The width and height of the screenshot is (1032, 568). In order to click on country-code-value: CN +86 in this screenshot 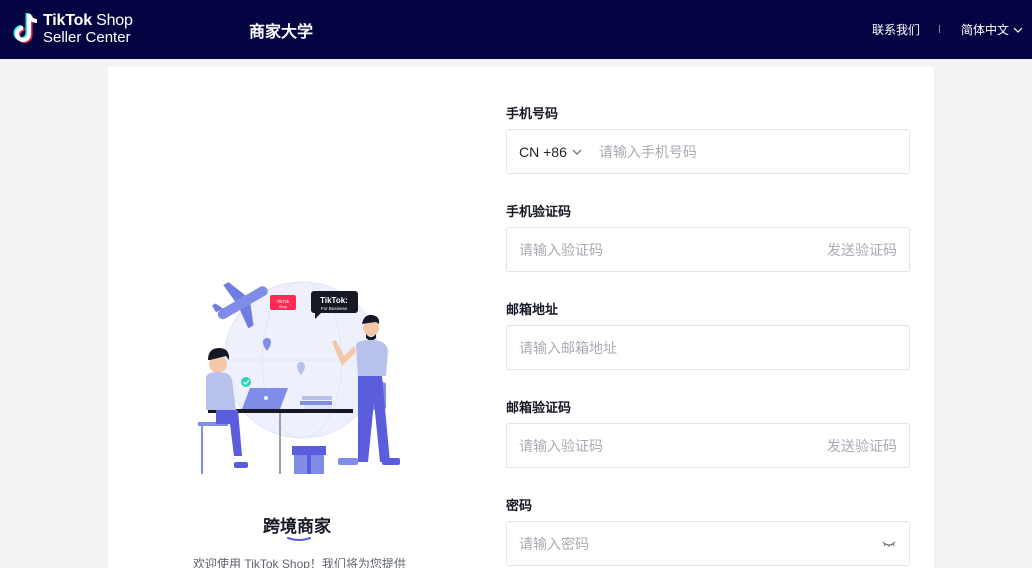, I will do `click(543, 151)`.